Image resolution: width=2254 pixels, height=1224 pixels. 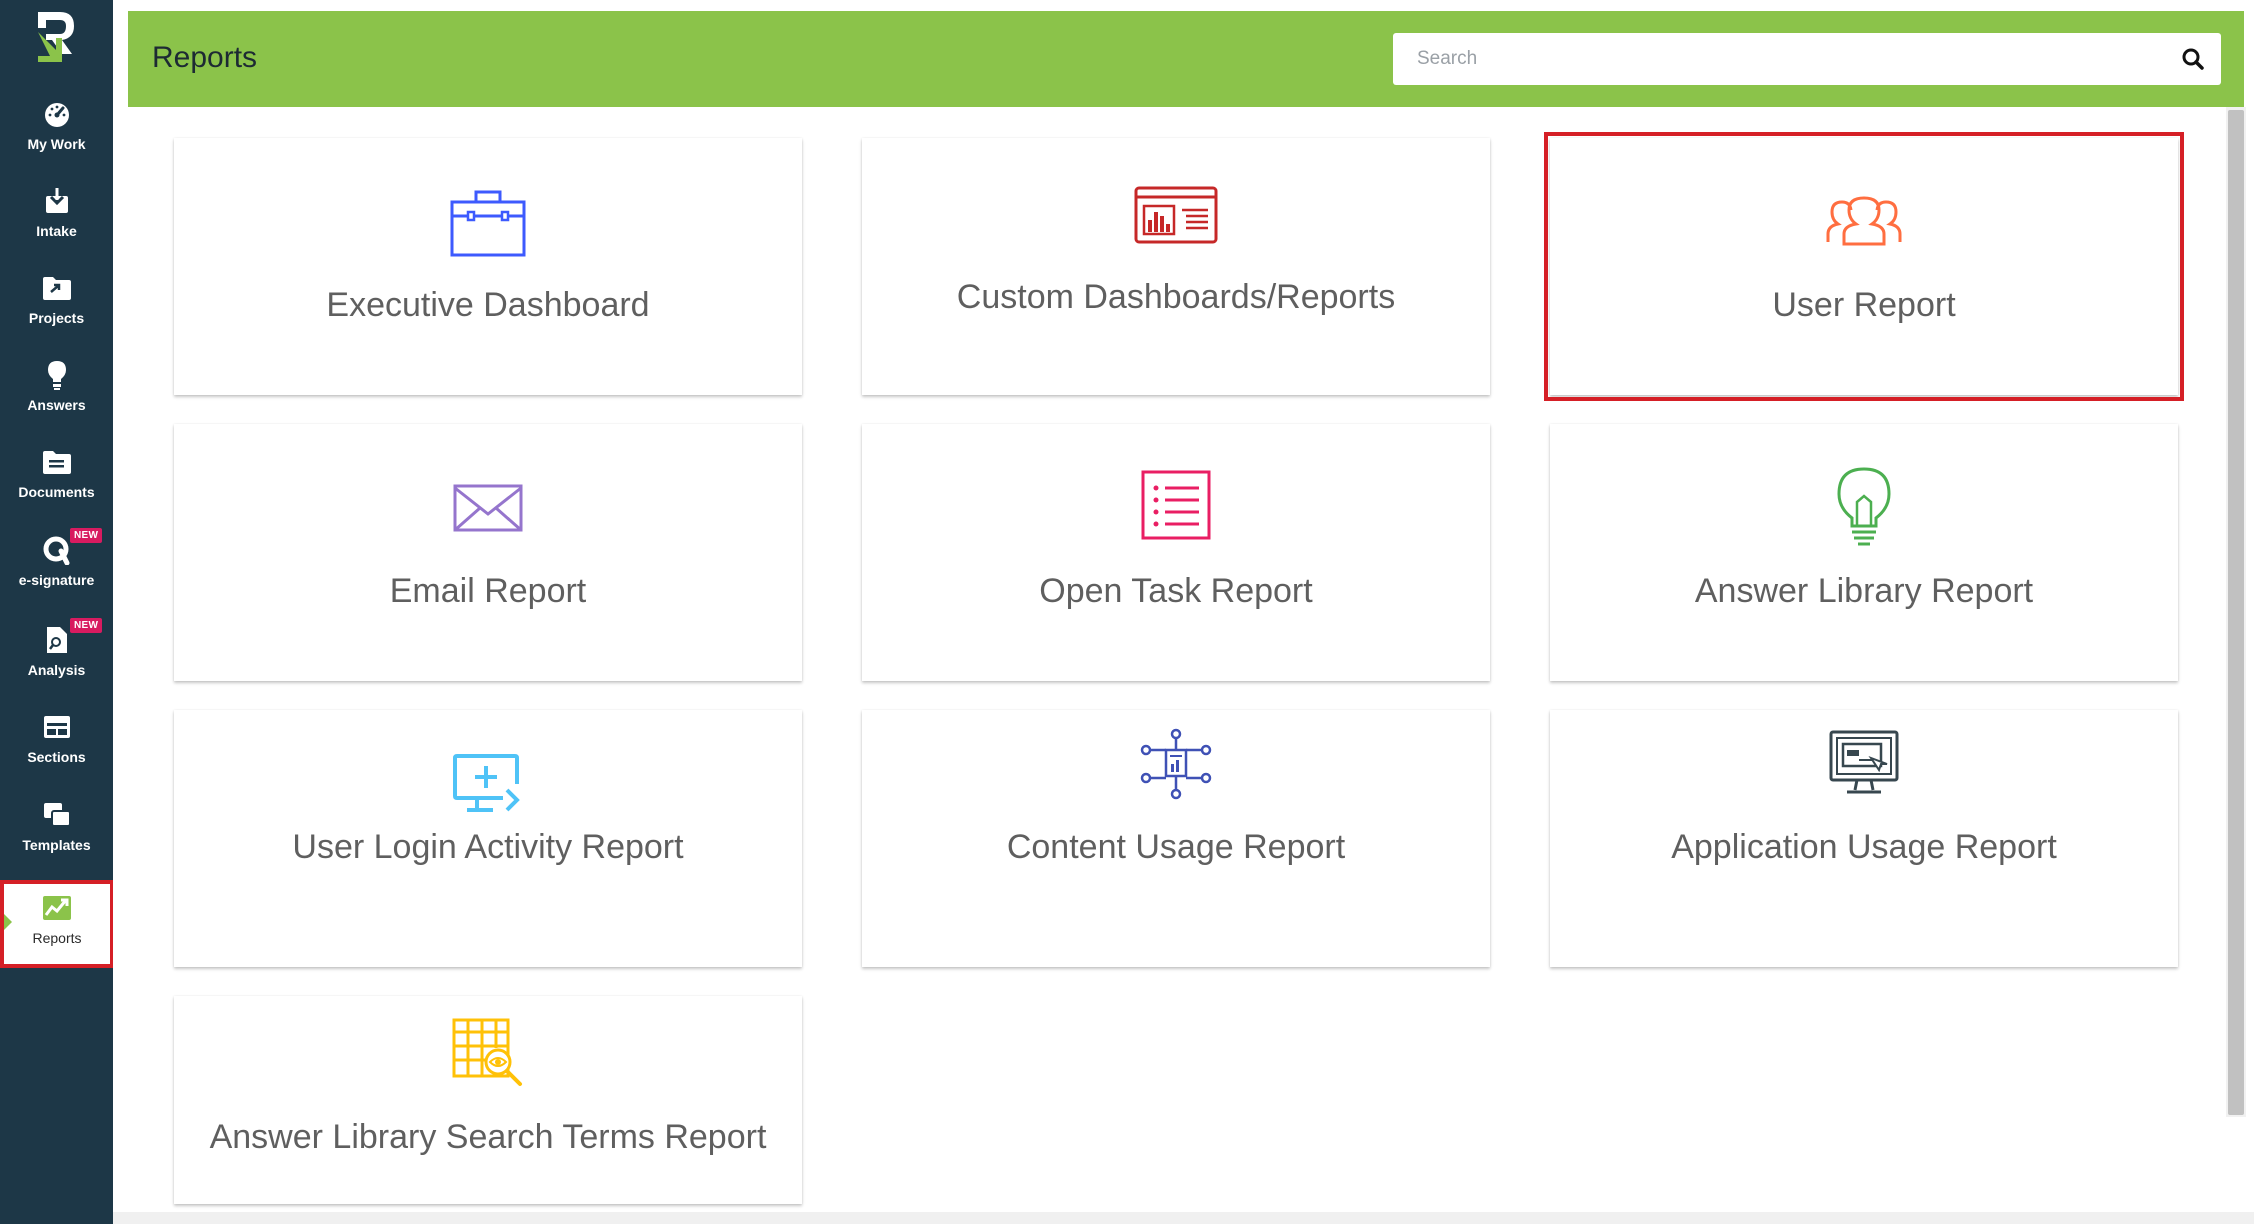 What do you see at coordinates (488, 1137) in the screenshot?
I see `card-title: Answer Library Search Terms Report` at bounding box center [488, 1137].